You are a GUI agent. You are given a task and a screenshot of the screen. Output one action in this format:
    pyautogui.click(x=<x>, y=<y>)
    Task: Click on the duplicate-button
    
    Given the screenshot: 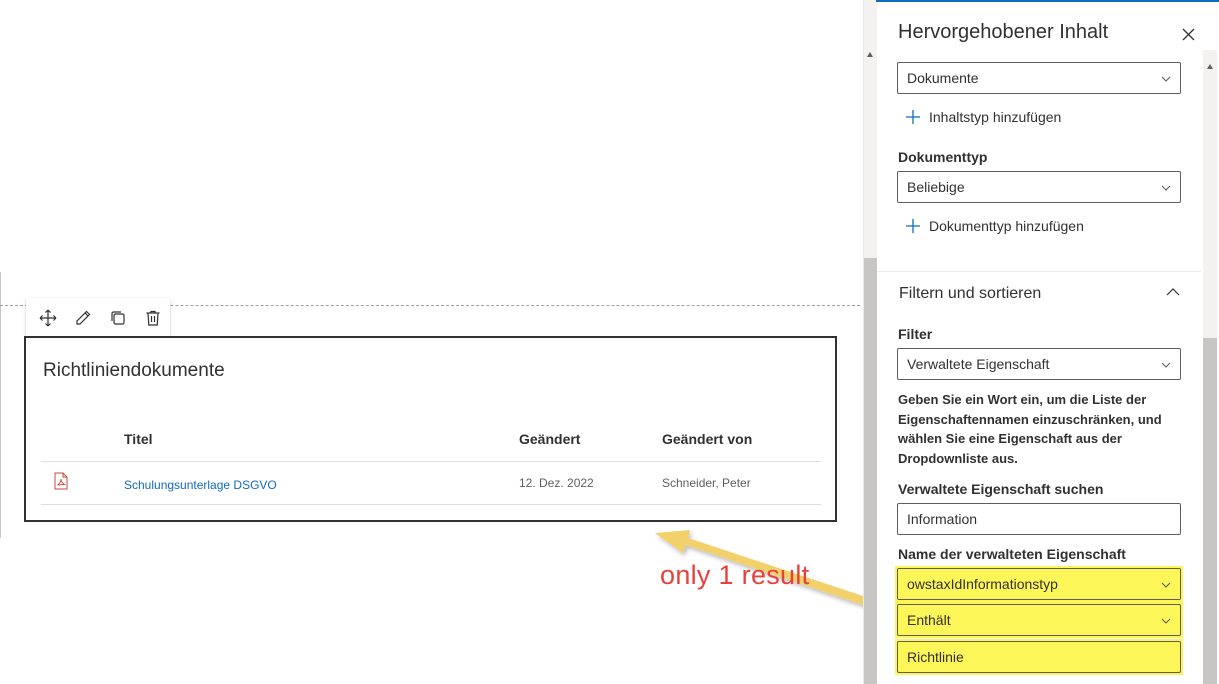 What is the action you would take?
    pyautogui.click(x=117, y=317)
    